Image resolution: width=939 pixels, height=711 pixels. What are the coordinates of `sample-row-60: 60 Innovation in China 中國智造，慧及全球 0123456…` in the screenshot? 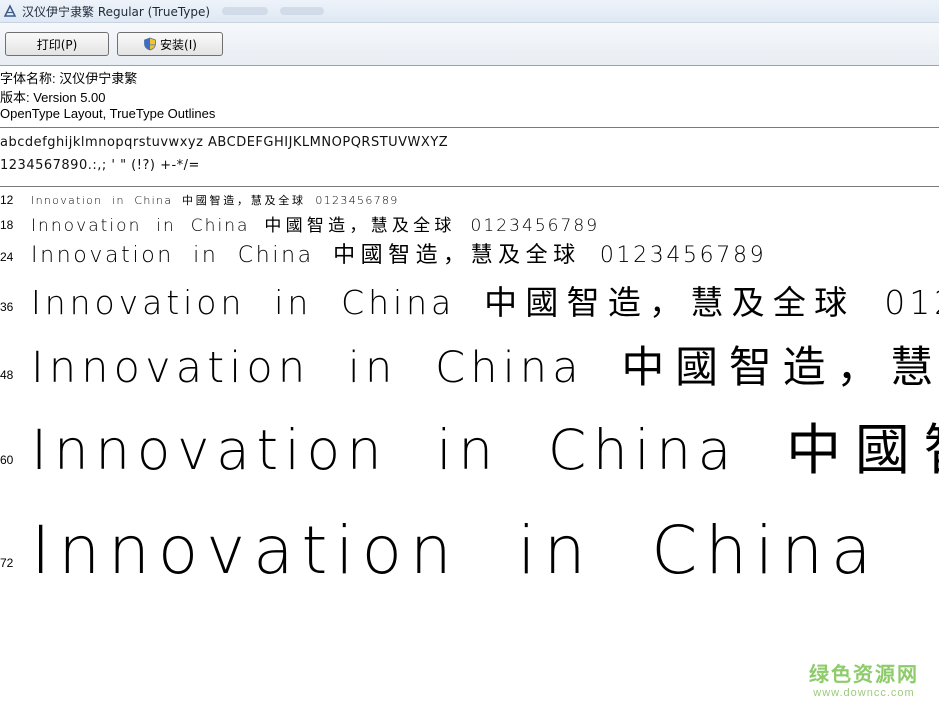 It's located at (469, 443).